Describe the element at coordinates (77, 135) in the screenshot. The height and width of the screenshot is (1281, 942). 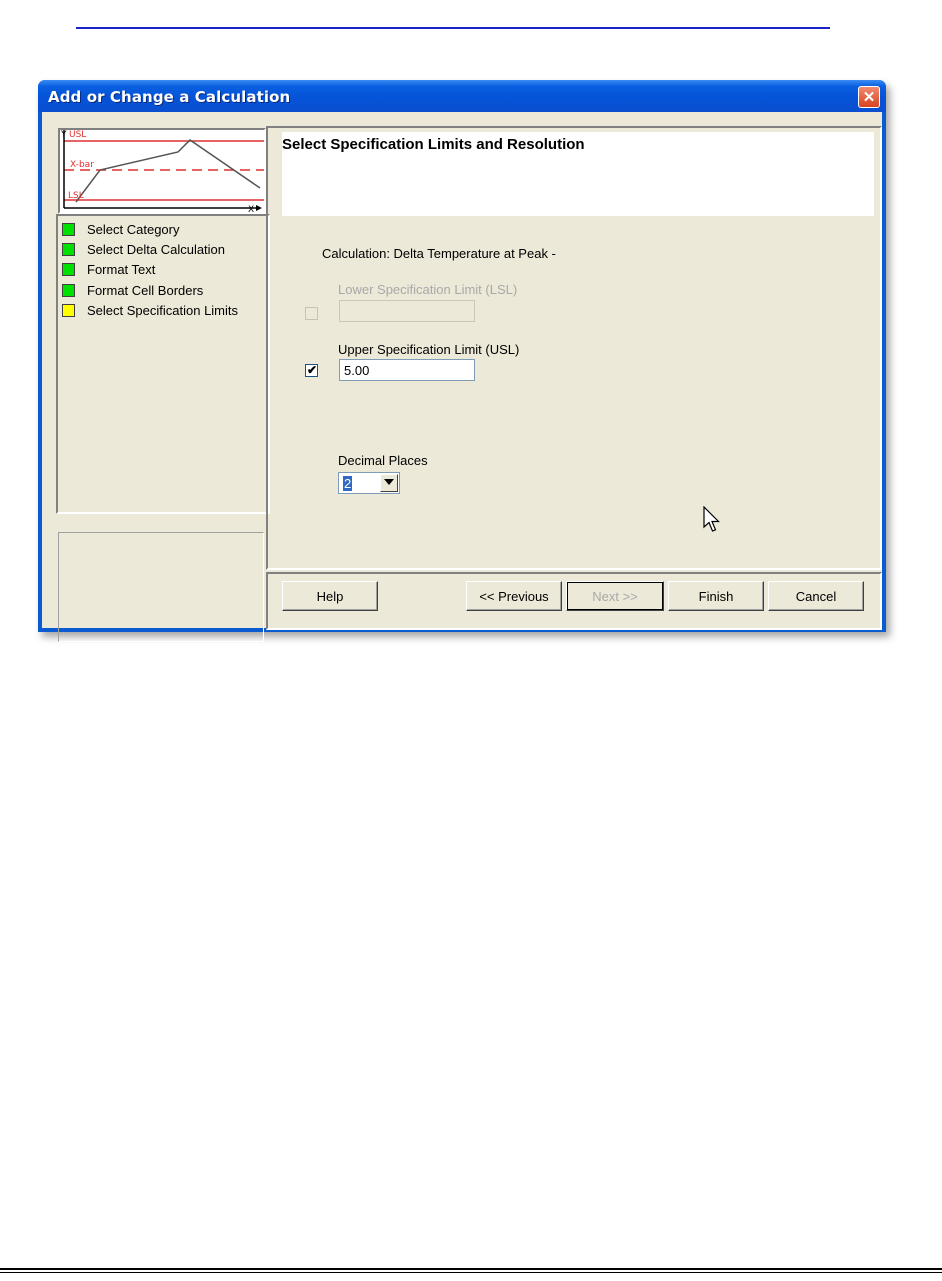
I see `usl-label: USL` at that location.